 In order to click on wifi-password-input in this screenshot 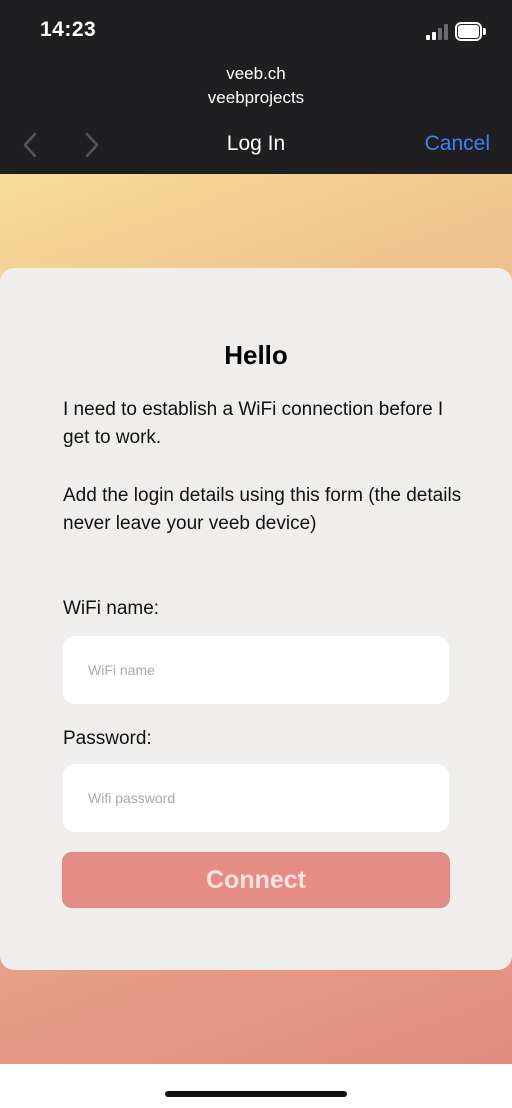, I will do `click(256, 798)`.